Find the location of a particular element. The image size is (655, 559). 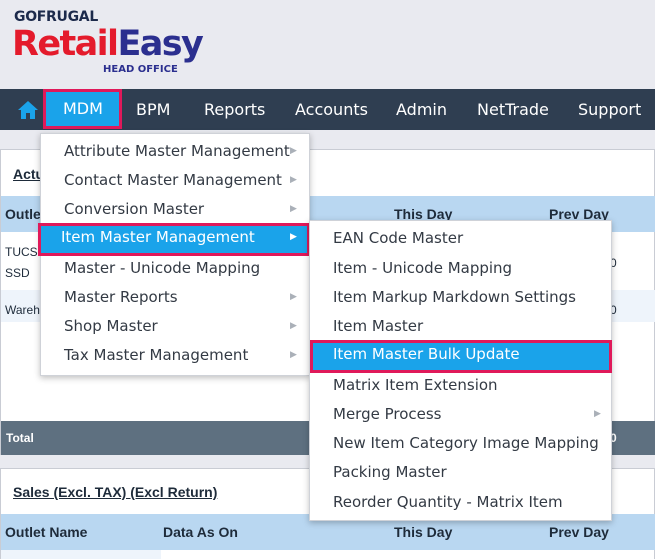

nav-item-mdm: MDM is located at coordinates (82, 109).